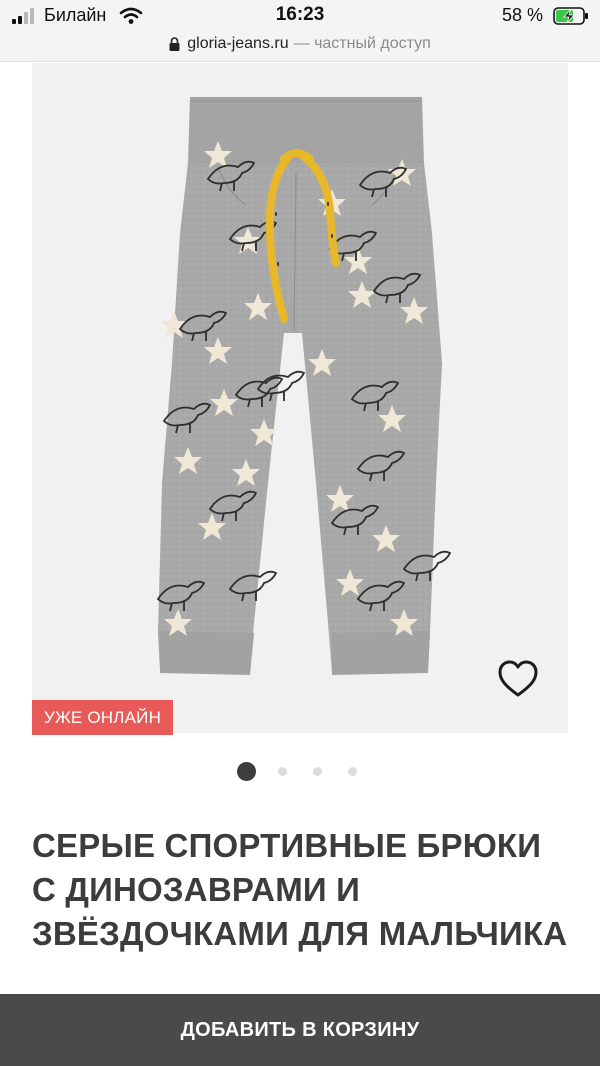 The image size is (600, 1066). Describe the element at coordinates (300, 1030) in the screenshot. I see `add-to-cart-button: ДОБАВИТЬ В КОРЗИНУ` at that location.